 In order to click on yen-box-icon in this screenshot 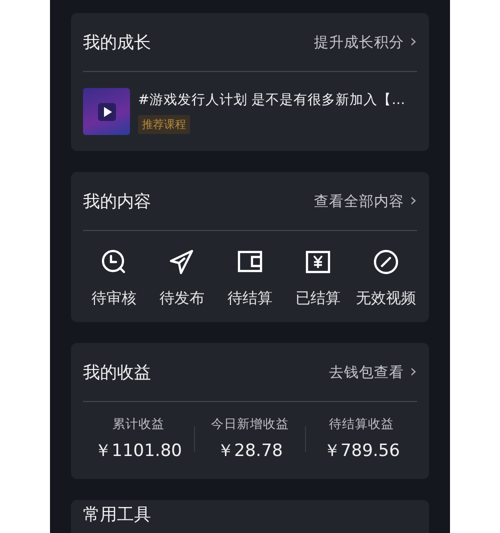, I will do `click(318, 262)`.